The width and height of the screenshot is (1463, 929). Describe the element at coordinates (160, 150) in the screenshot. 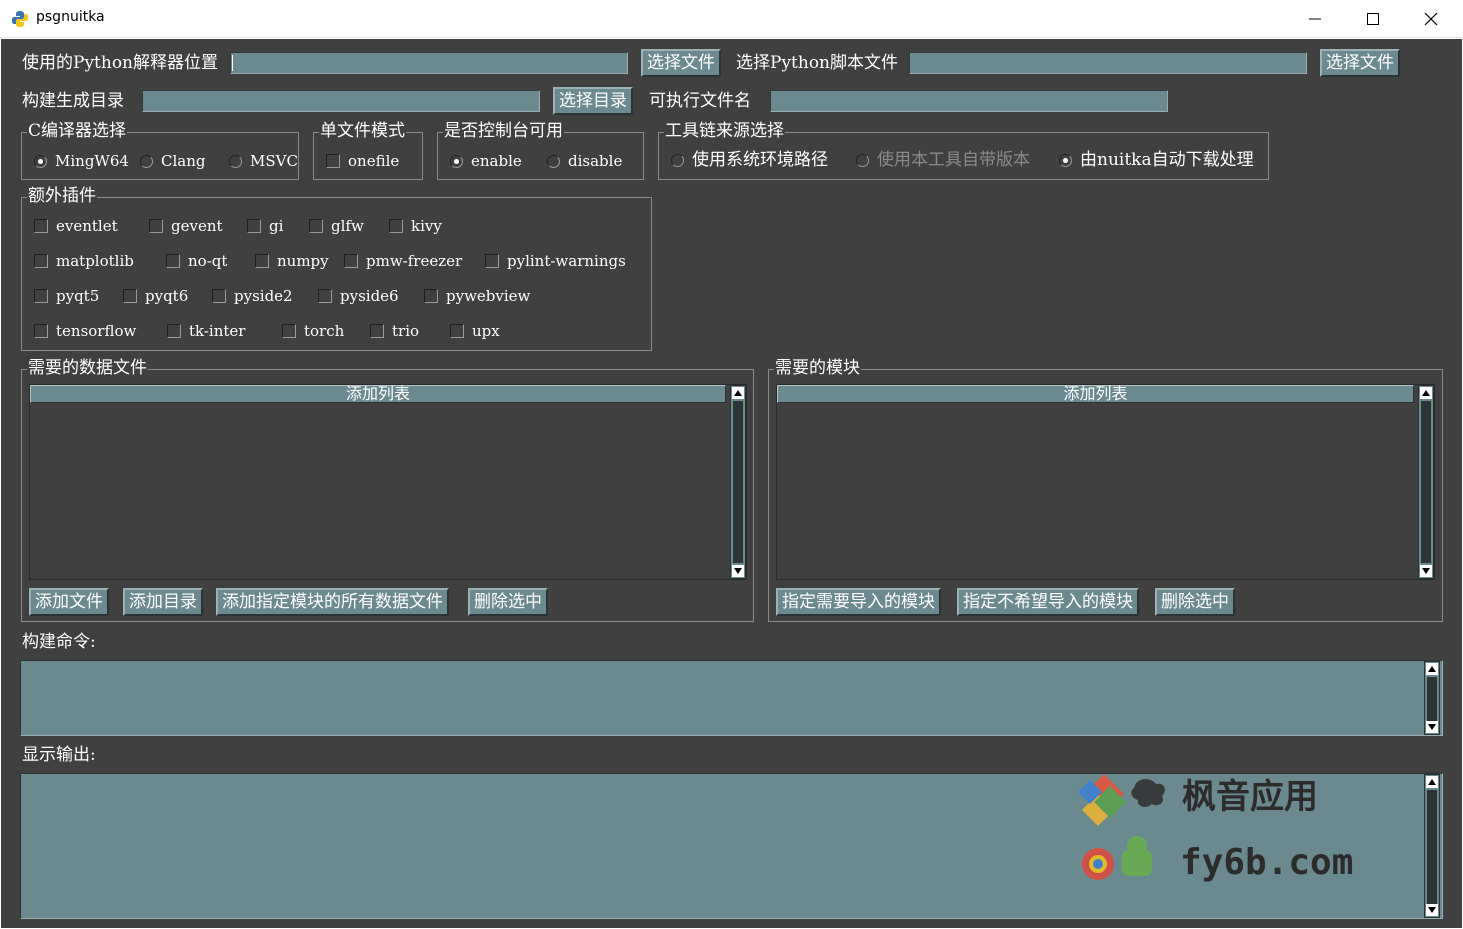

I see `c-compiler-frame: C编译器选择 MingW64 Clang MSVC` at that location.